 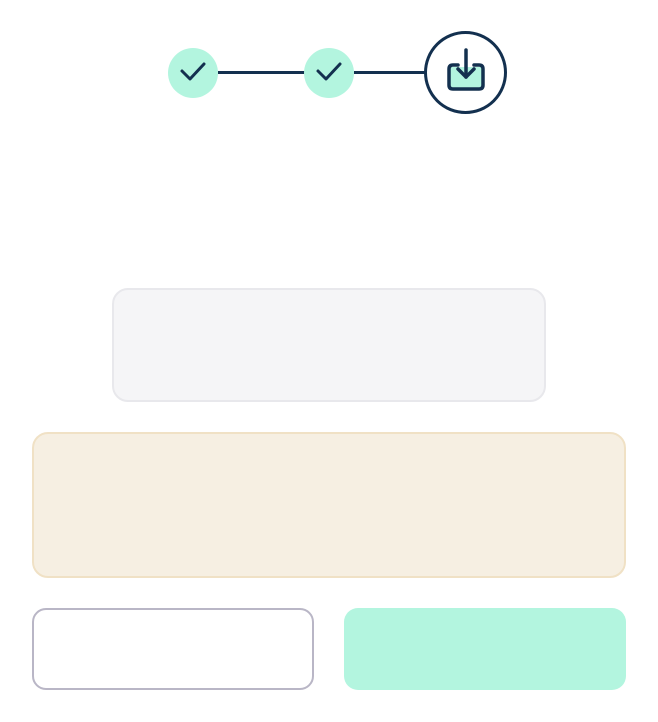 I want to click on step-1-completed, so click(x=193, y=73).